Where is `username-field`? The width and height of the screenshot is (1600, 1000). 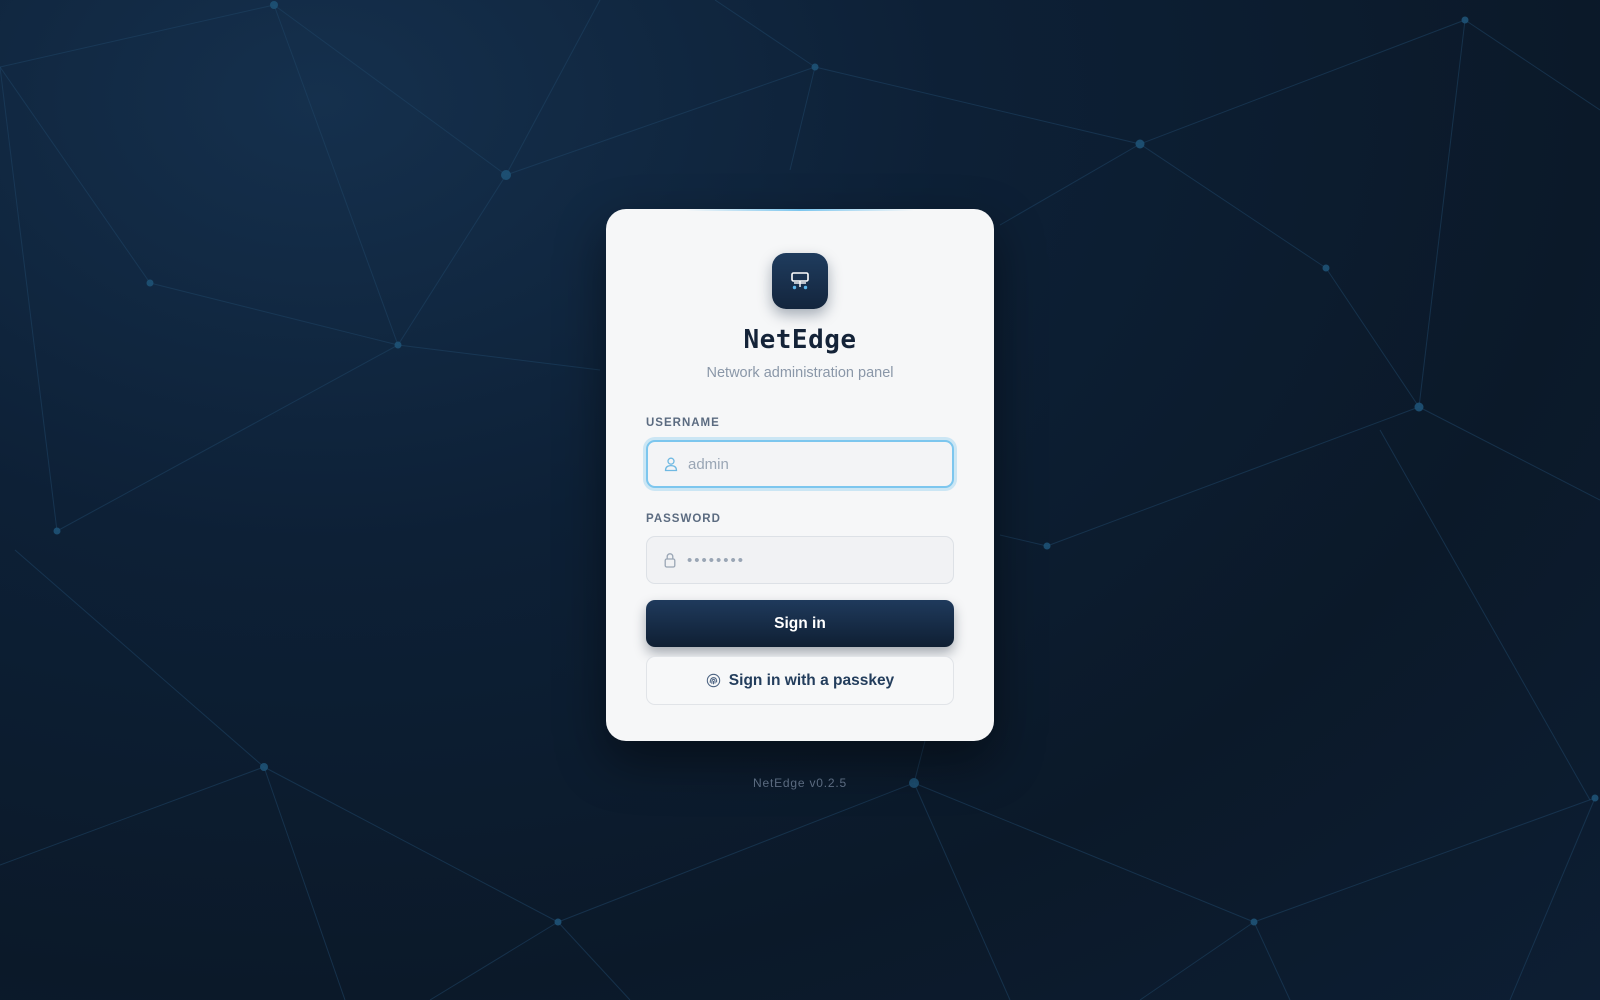
username-field is located at coordinates (800, 464).